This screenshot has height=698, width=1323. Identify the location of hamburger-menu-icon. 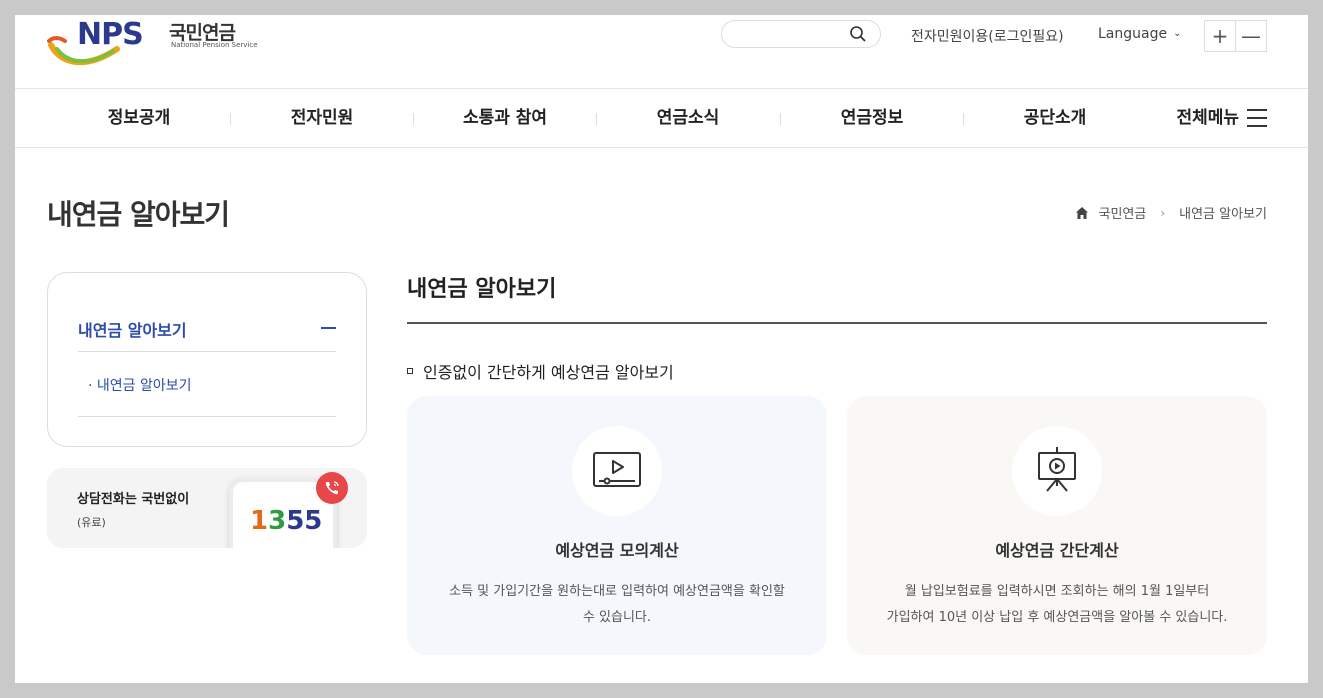
(1257, 118).